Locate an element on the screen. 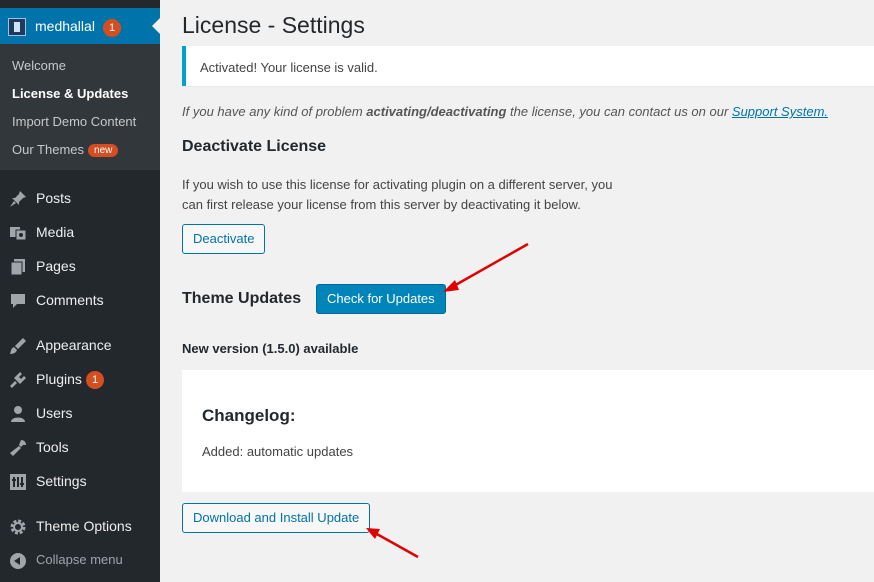 The image size is (874, 582). arrow-to-install-update is located at coordinates (392, 543).